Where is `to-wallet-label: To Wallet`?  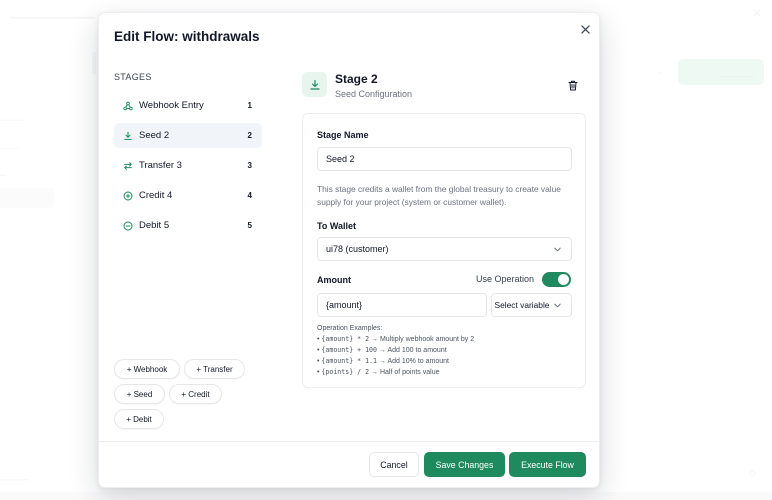
to-wallet-label: To Wallet is located at coordinates (336, 226).